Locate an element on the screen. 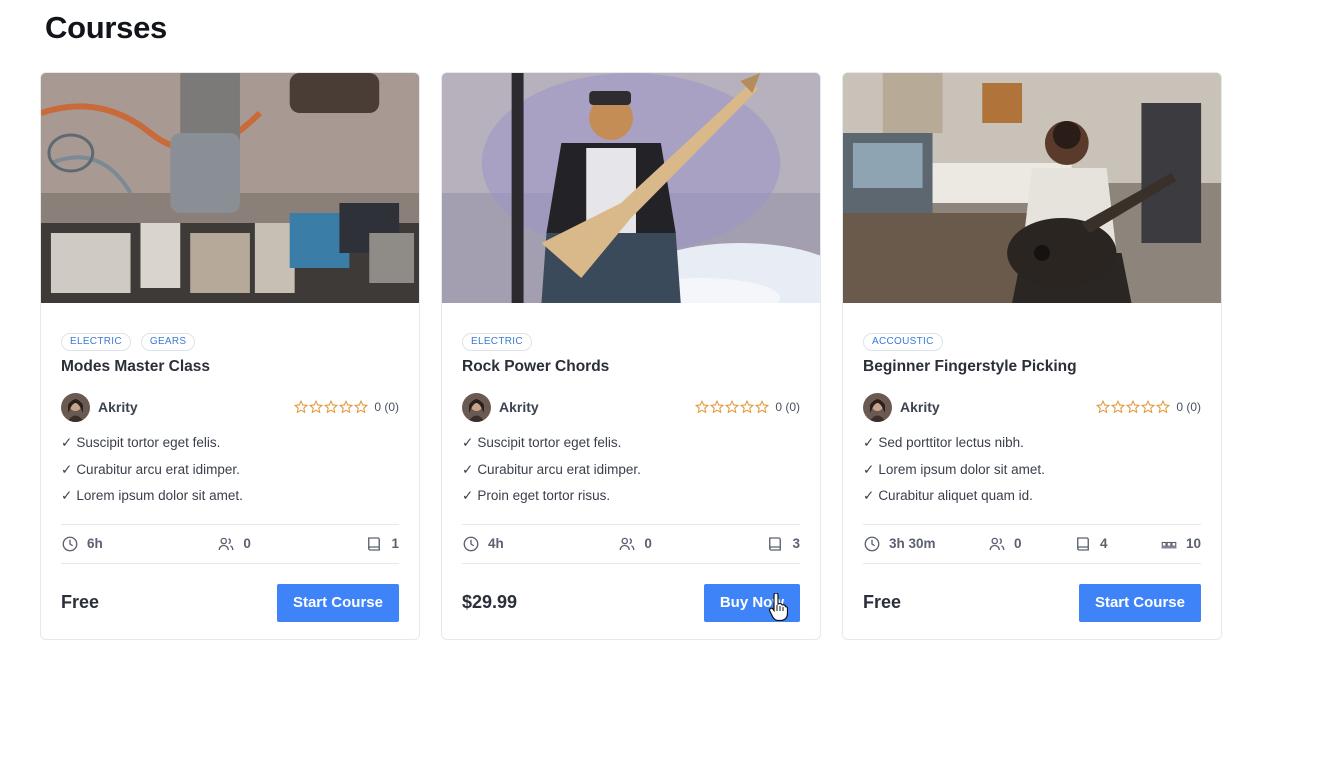 The image size is (1343, 773). tag: ACCOUSTIC is located at coordinates (903, 342).